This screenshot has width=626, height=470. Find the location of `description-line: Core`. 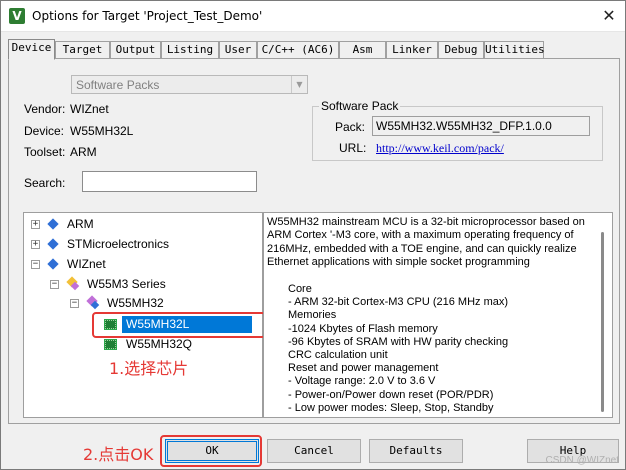

description-line: Core is located at coordinates (300, 289).